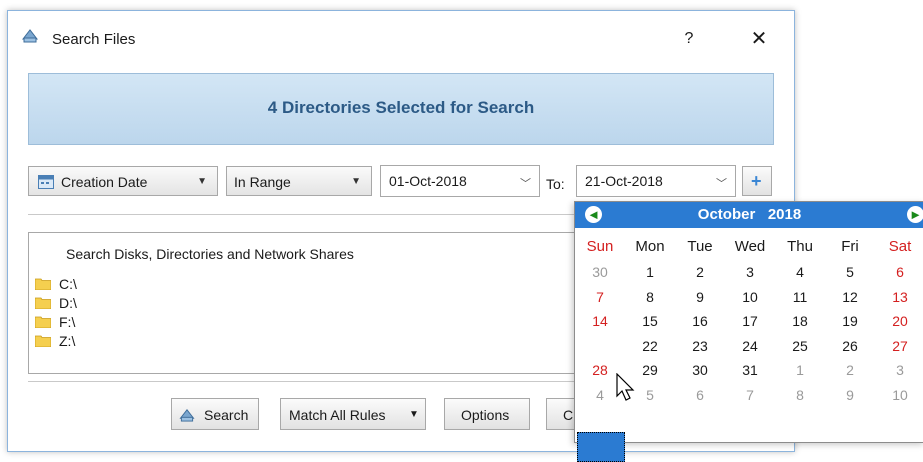 The width and height of the screenshot is (923, 462). Describe the element at coordinates (94, 39) in the screenshot. I see `window-title: Search Files` at that location.